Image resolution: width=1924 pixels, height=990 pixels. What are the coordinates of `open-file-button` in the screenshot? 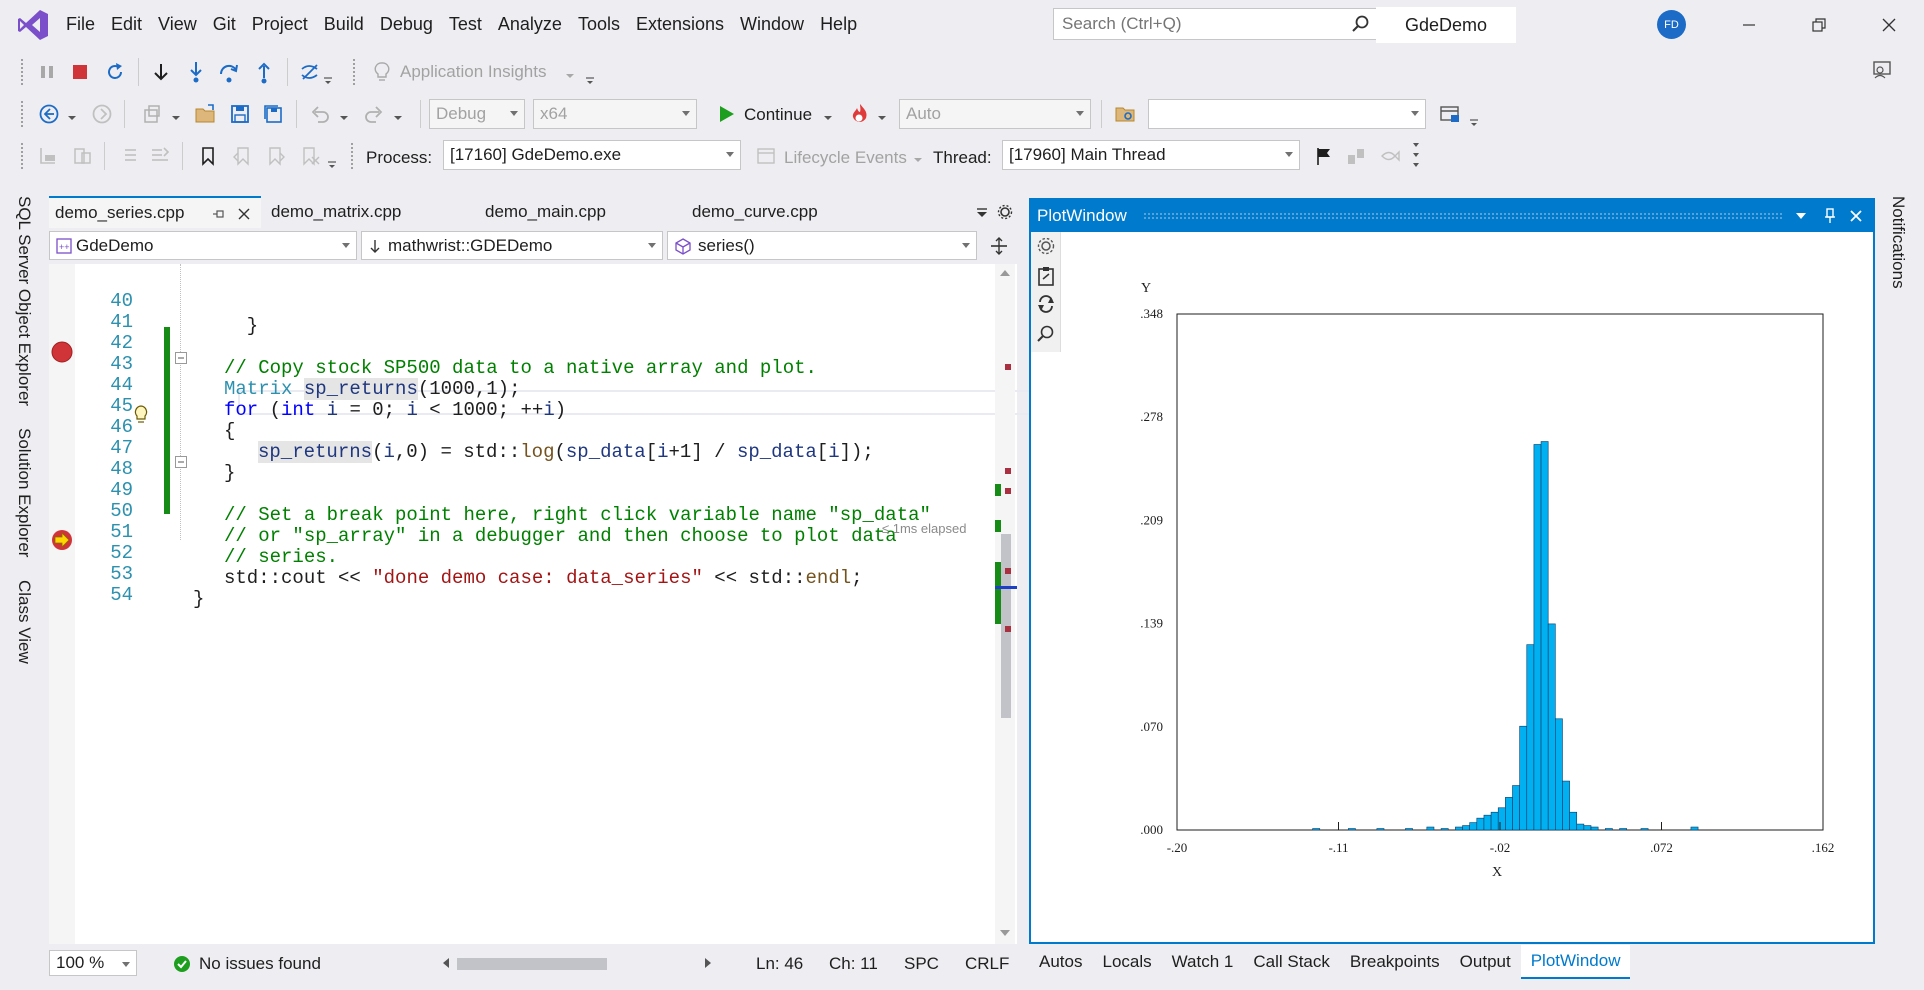 It's located at (206, 114).